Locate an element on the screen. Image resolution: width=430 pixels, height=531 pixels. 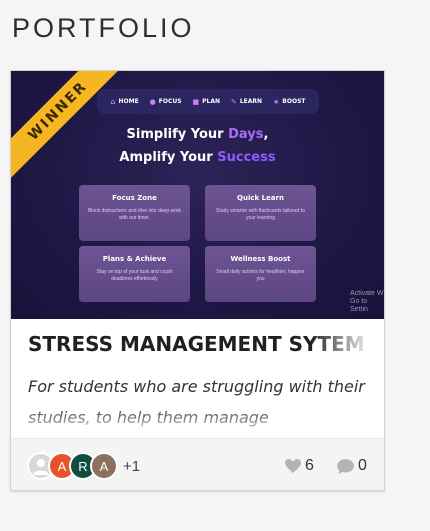
like-button: 6 is located at coordinates (299, 466).